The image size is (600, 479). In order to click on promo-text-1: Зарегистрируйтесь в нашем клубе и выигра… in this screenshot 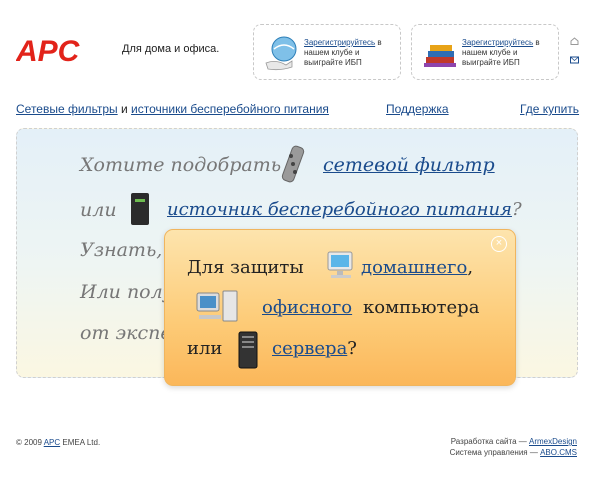, I will do `click(351, 53)`.